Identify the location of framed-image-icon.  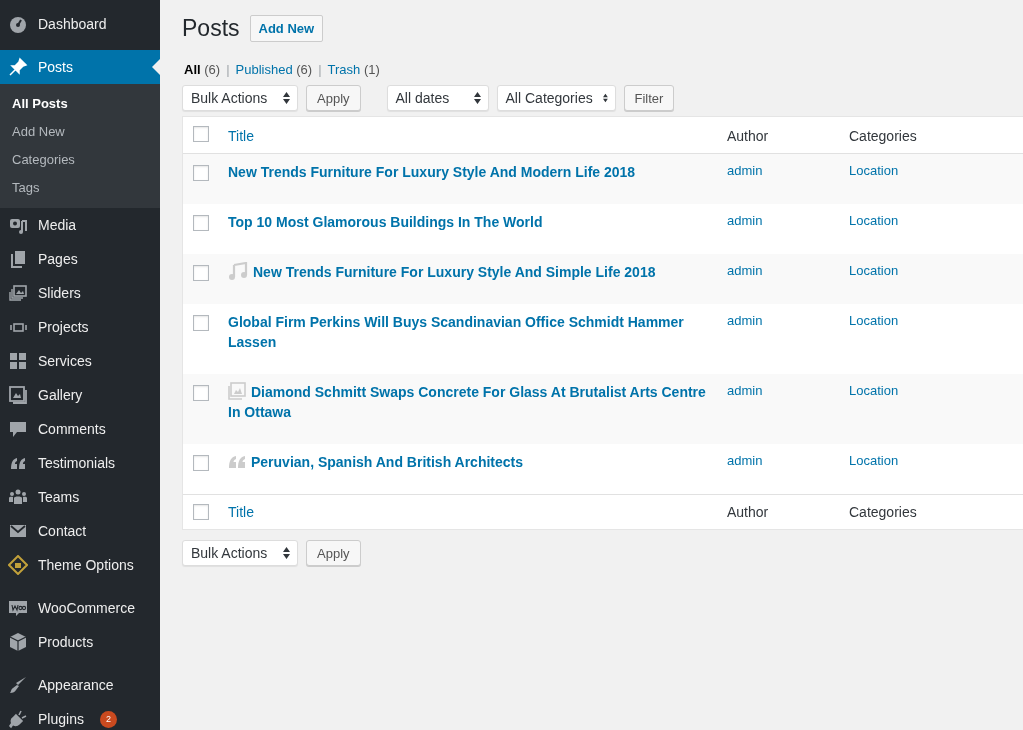
(18, 395).